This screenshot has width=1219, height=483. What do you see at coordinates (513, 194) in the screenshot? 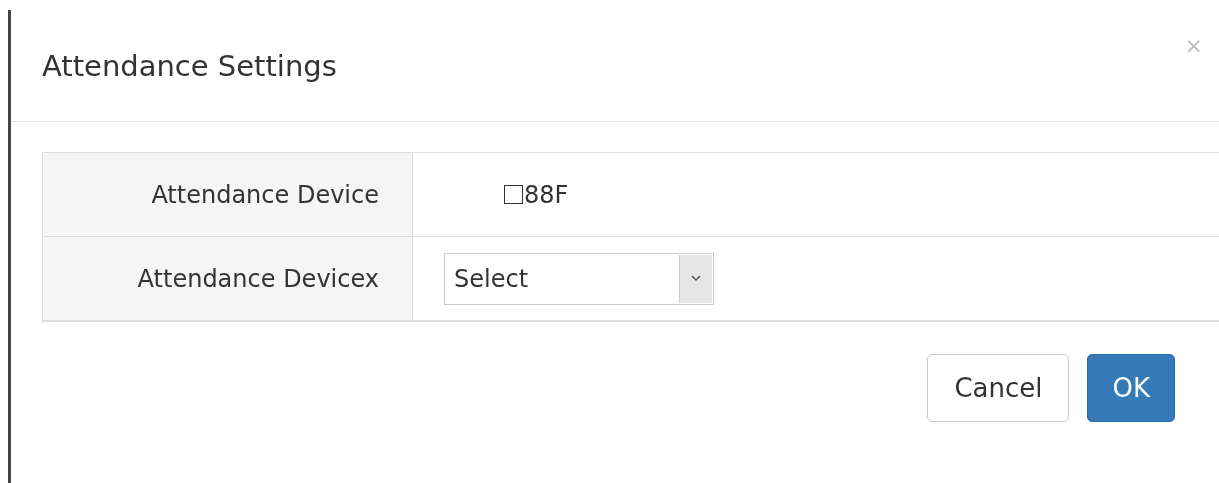
I see `checkbox` at bounding box center [513, 194].